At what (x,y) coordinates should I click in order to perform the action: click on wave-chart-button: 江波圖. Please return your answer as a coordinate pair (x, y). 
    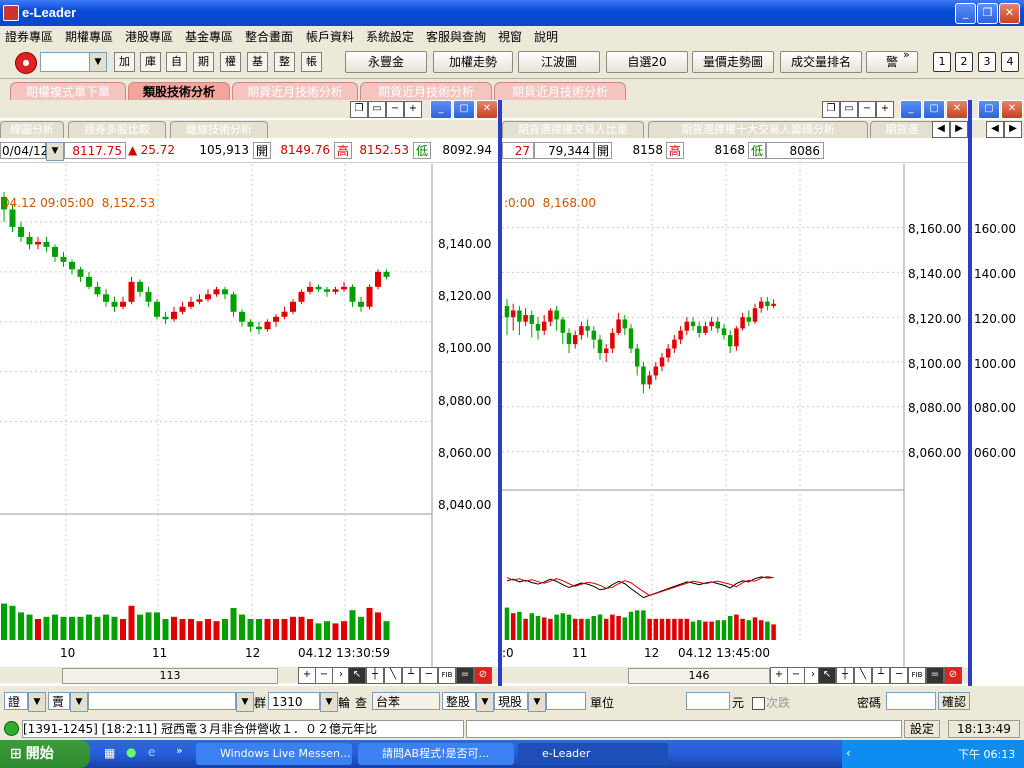
    Looking at the image, I should click on (559, 62).